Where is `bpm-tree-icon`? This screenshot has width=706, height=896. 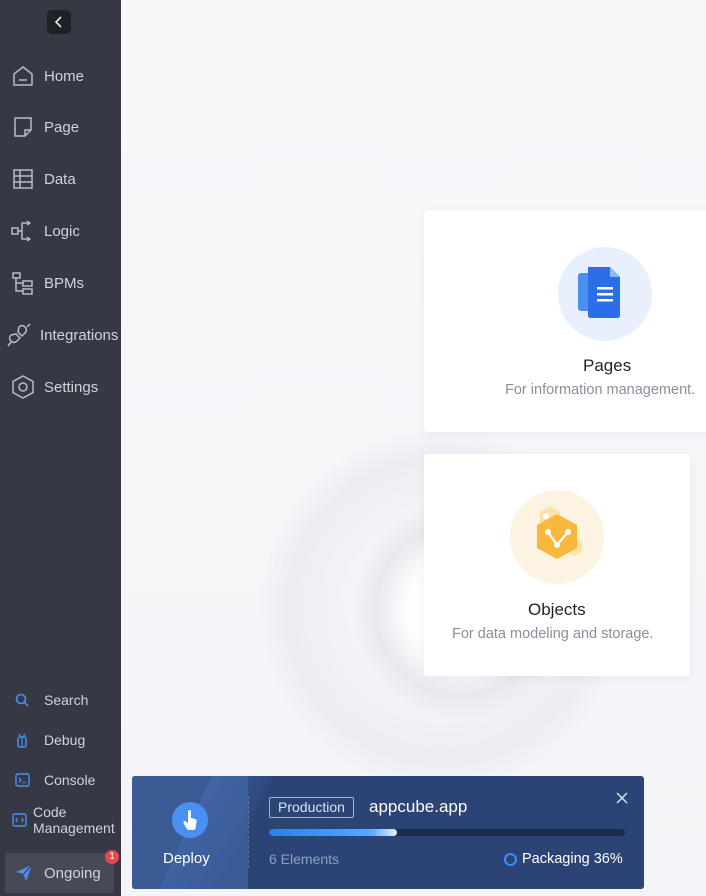 bpm-tree-icon is located at coordinates (23, 283).